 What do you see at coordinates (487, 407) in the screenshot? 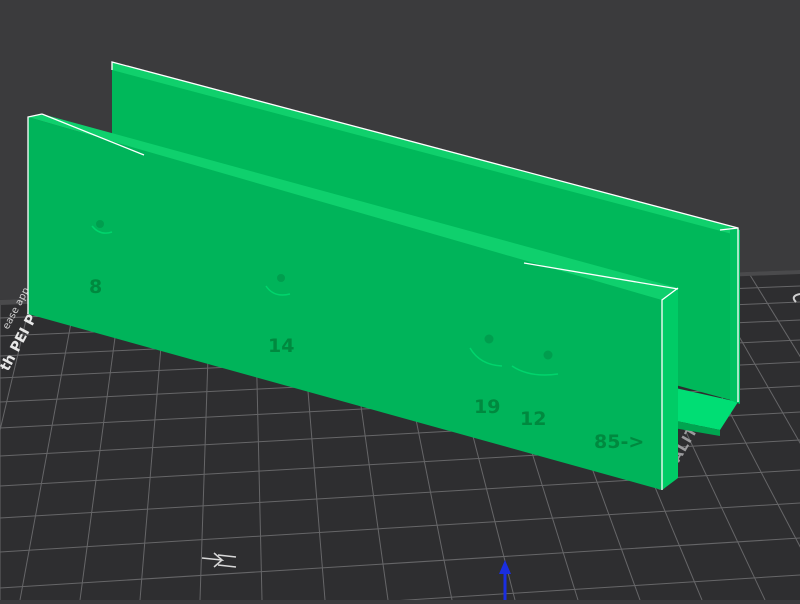
I see `hole-label-19: 19` at bounding box center [487, 407].